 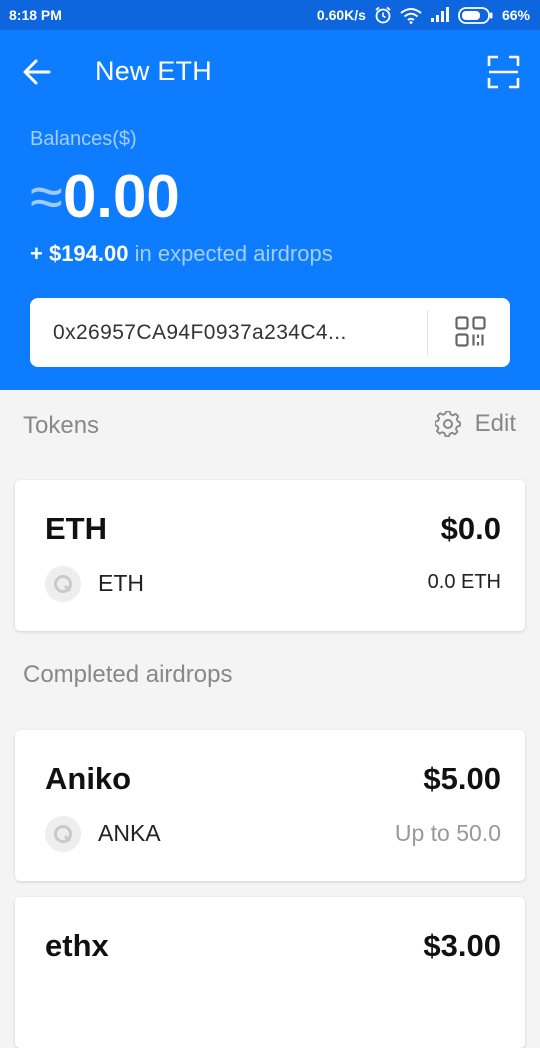 I want to click on airdrop-card-ethx: ethx $3.00, so click(x=270, y=972).